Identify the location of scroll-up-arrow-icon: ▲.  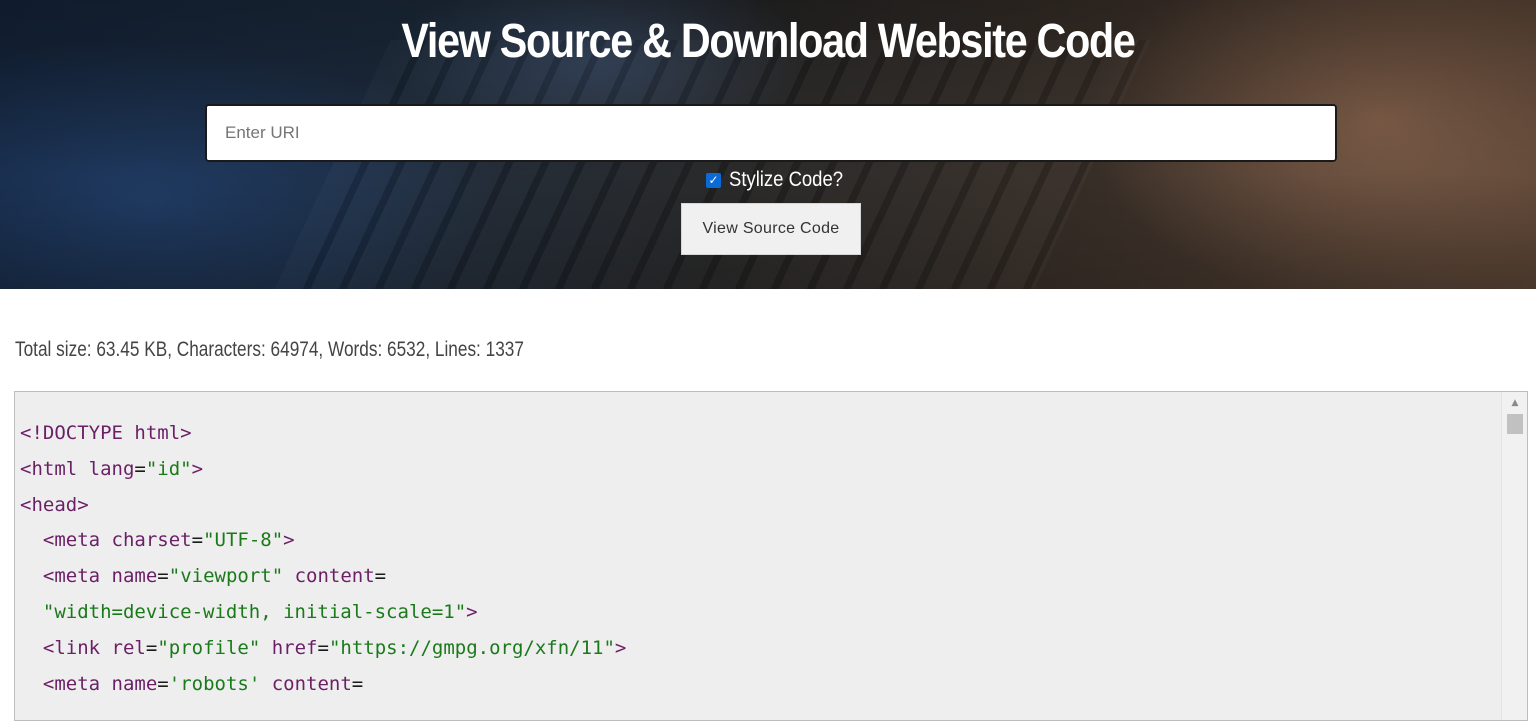
(1514, 403).